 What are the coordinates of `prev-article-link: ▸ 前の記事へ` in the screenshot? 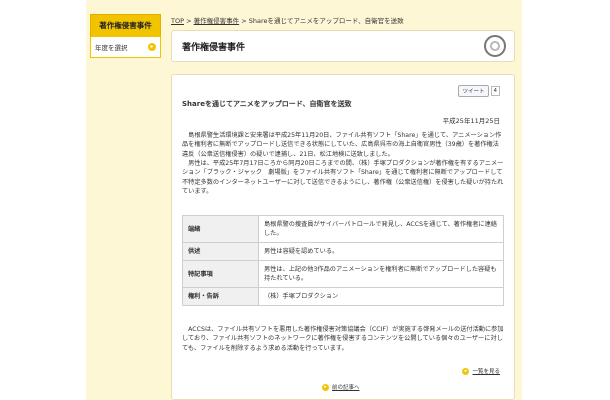 It's located at (341, 387).